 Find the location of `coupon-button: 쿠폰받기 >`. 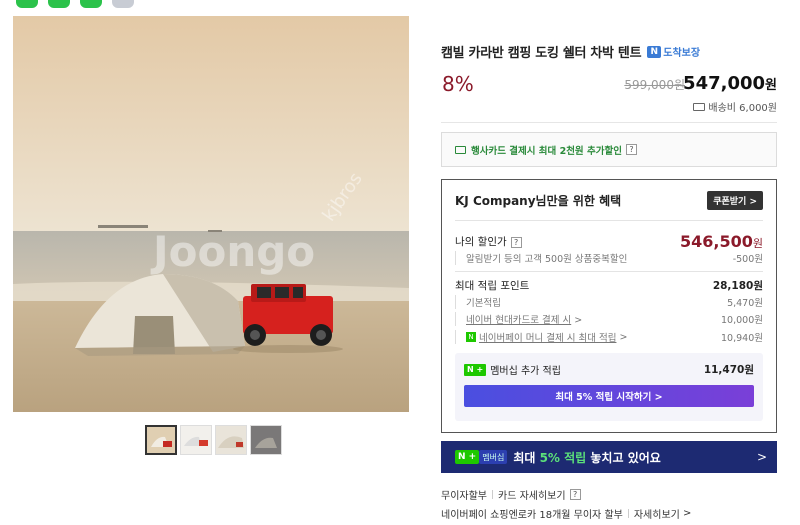

coupon-button: 쿠폰받기 > is located at coordinates (735, 200).